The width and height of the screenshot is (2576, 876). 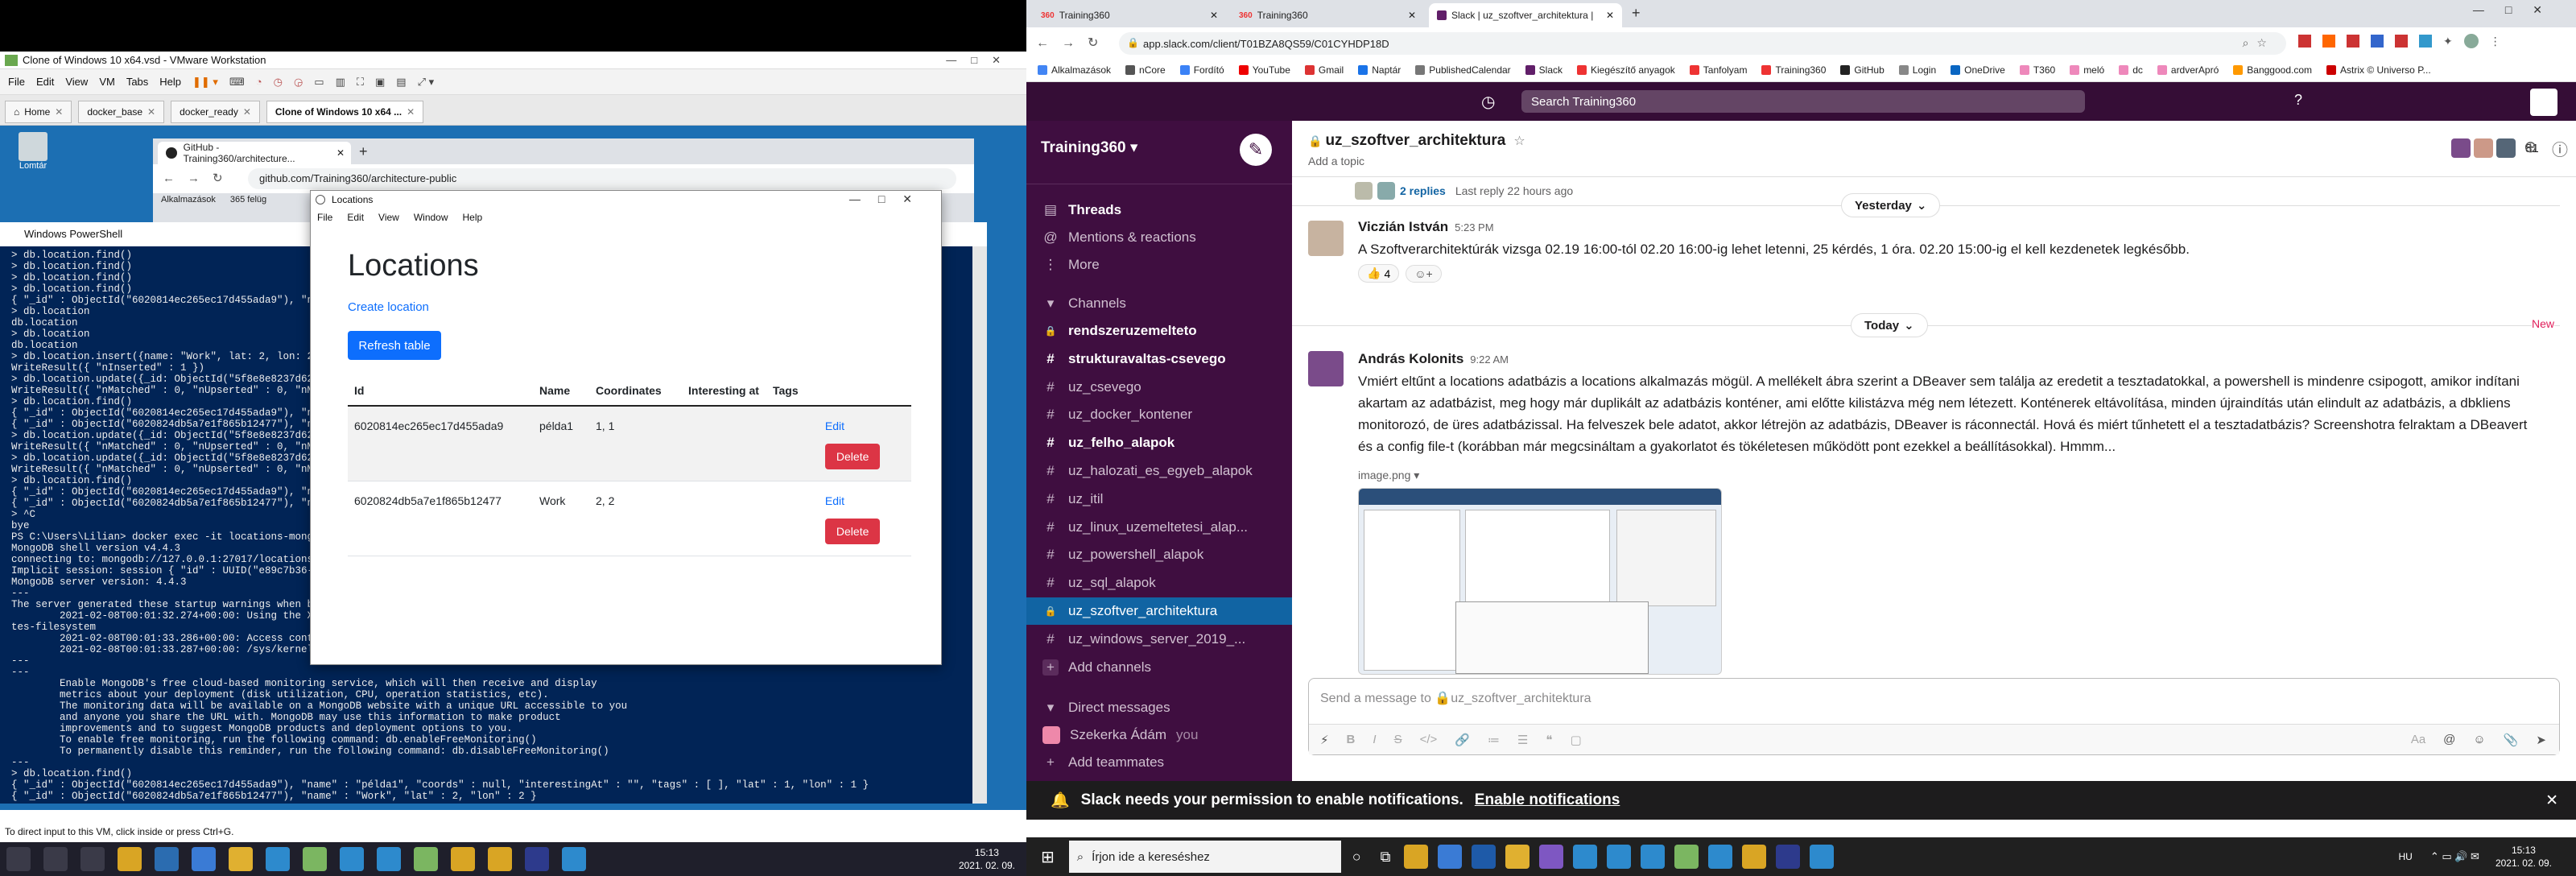 What do you see at coordinates (2454, 856) in the screenshot?
I see `tray-icons: ⌃ ▭ 🔊 ✉` at bounding box center [2454, 856].